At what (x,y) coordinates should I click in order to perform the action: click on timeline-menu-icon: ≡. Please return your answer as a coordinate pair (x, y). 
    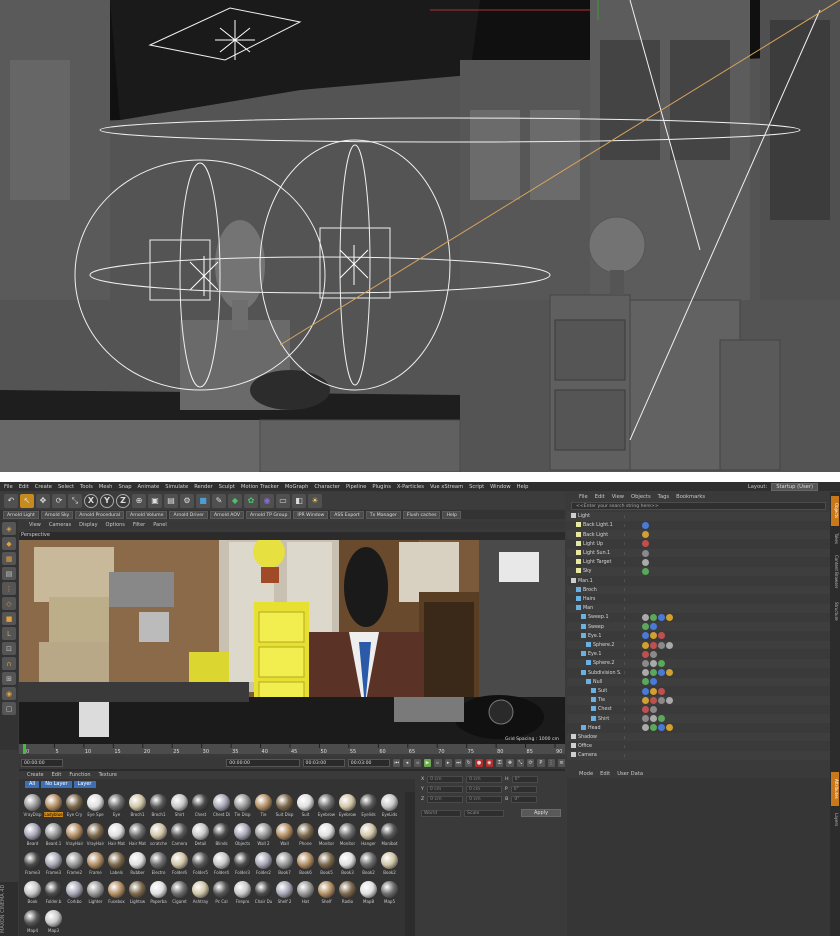
    Looking at the image, I should click on (561, 763).